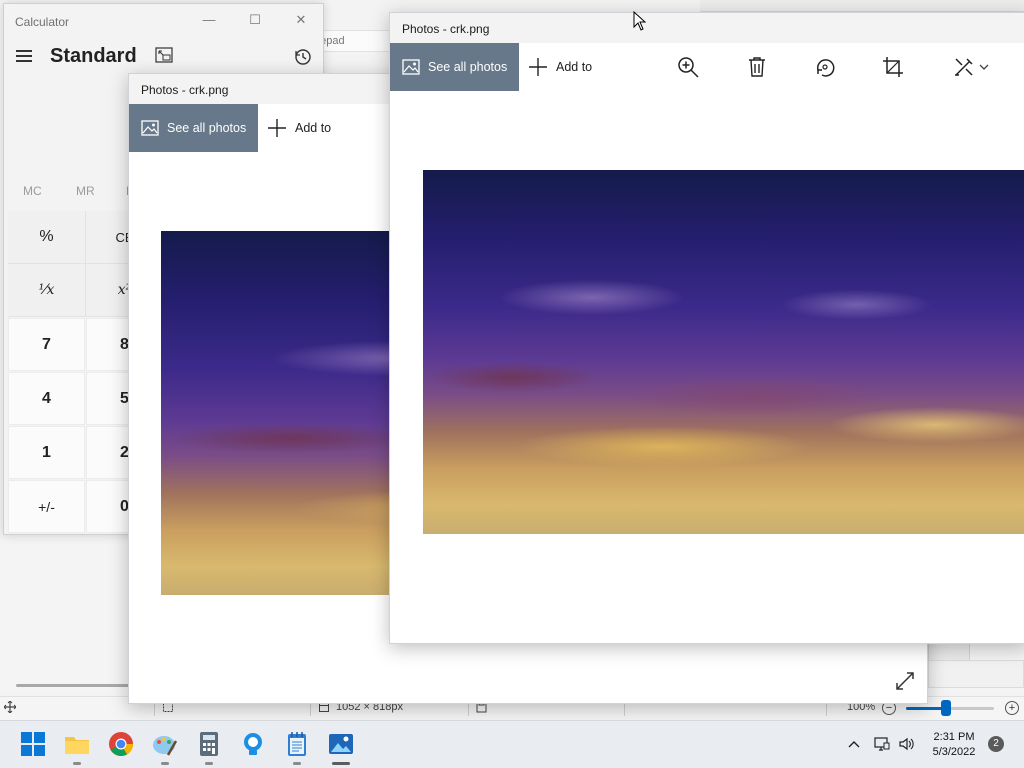 This screenshot has height=768, width=1024. I want to click on history-icon, so click(303, 57).